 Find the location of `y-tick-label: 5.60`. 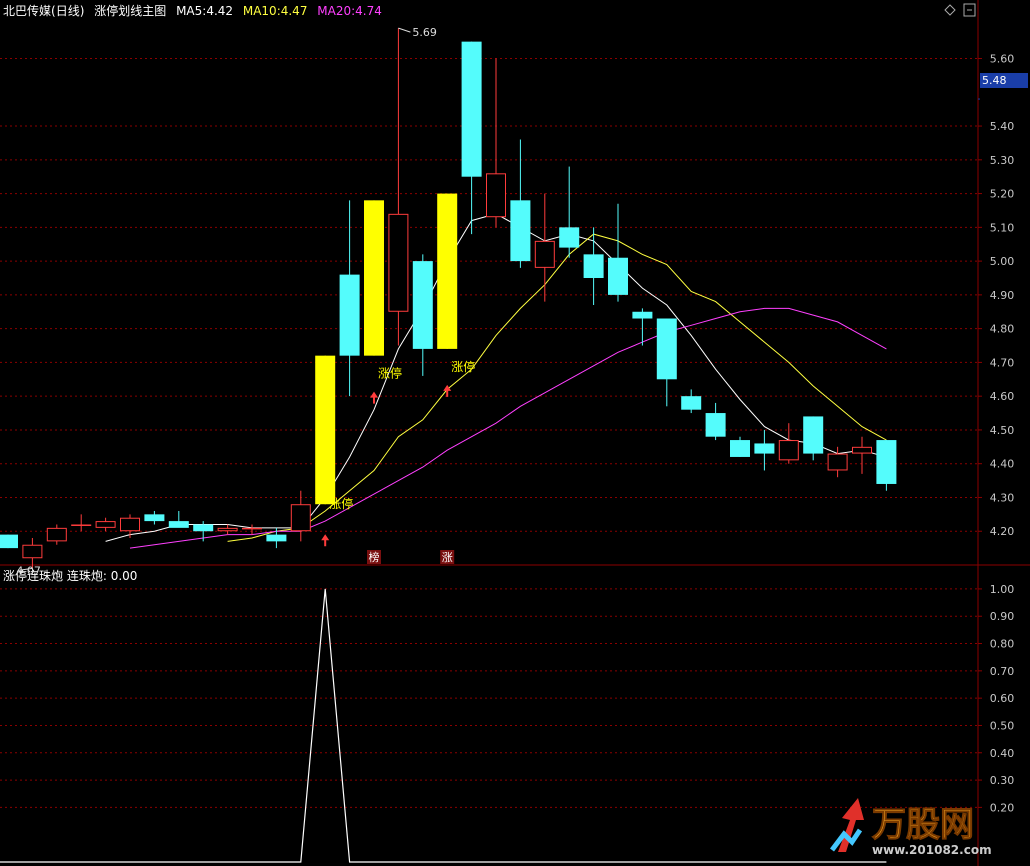

y-tick-label: 5.60 is located at coordinates (1002, 59).